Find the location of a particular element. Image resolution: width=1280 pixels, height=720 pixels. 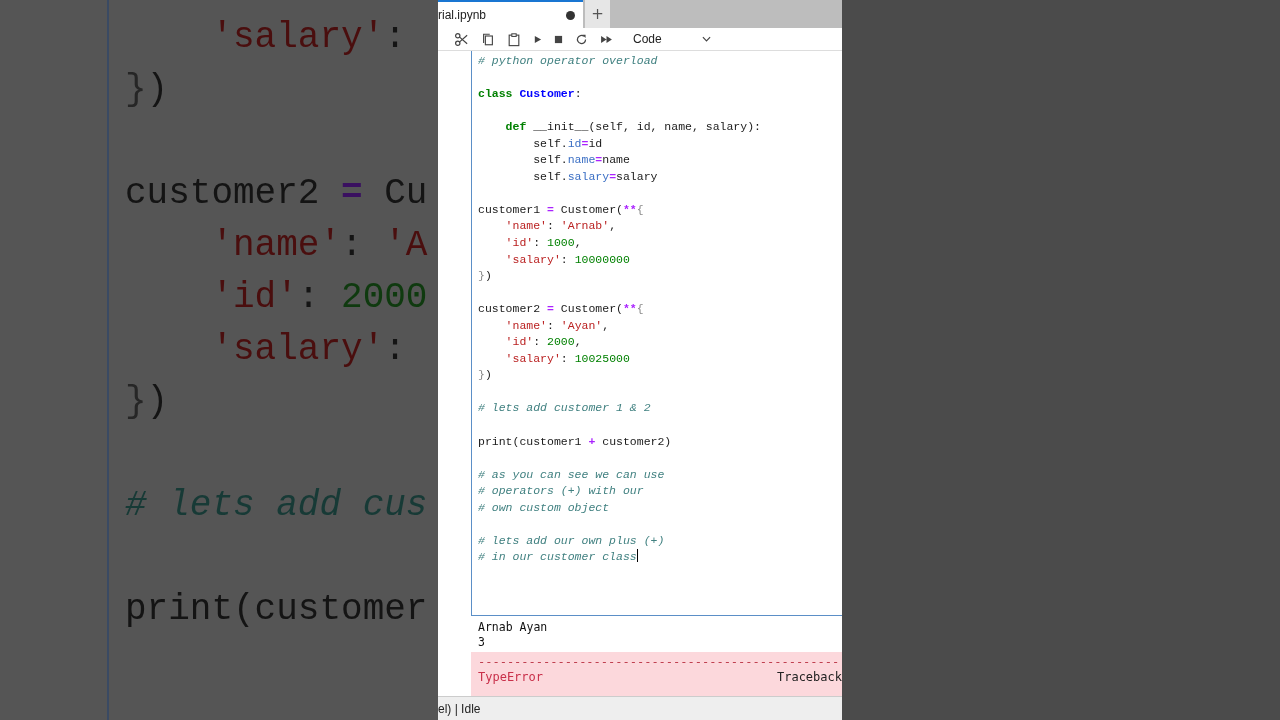

code-line: # lets add our own plus (+) is located at coordinates (572, 540).